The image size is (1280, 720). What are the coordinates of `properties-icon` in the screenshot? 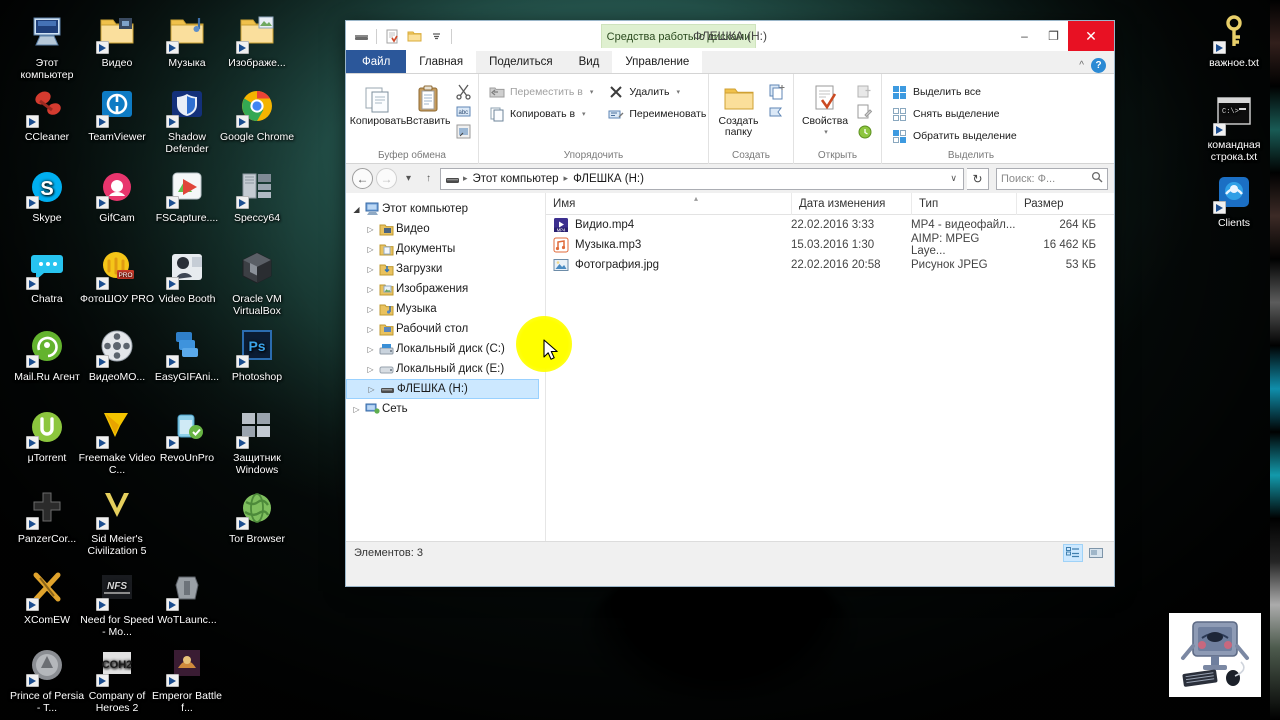 It's located at (392, 36).